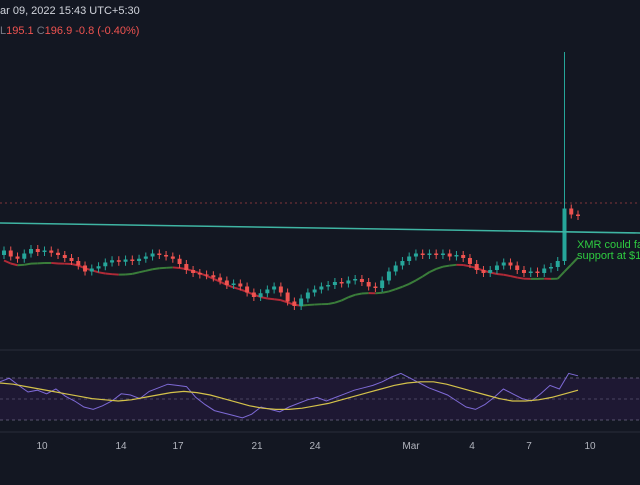 Image resolution: width=640 pixels, height=485 pixels. What do you see at coordinates (608, 256) in the screenshot?
I see `annotation-line-2: support at $18` at bounding box center [608, 256].